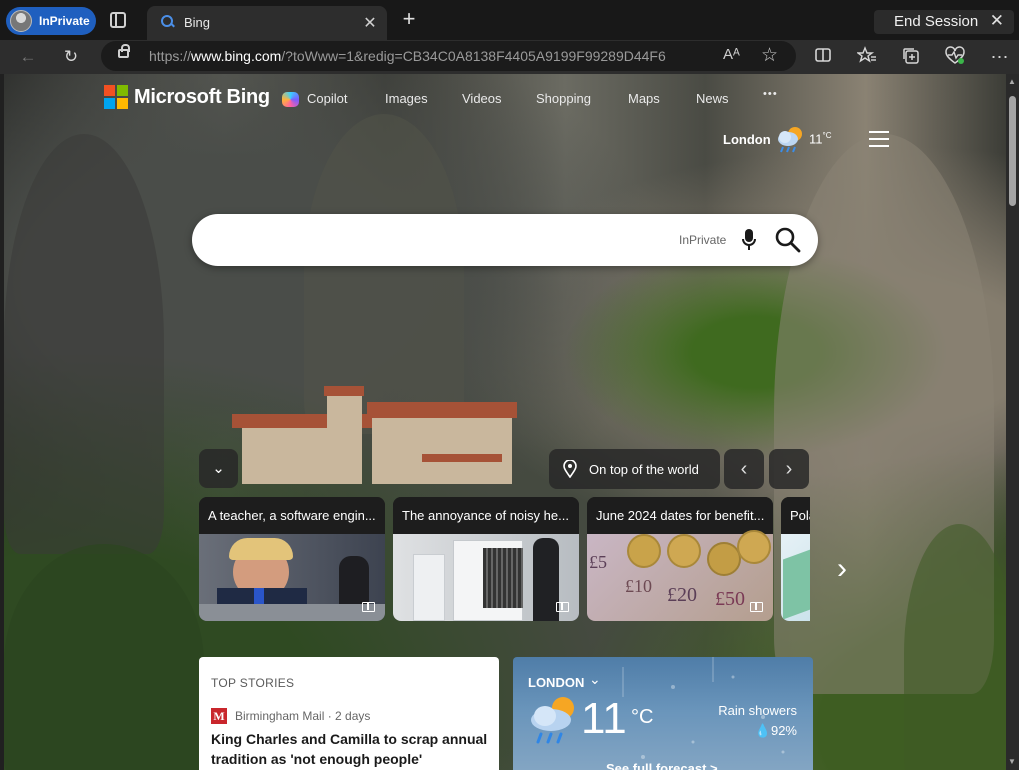  Describe the element at coordinates (84, 344) in the screenshot. I see `background-rock` at that location.